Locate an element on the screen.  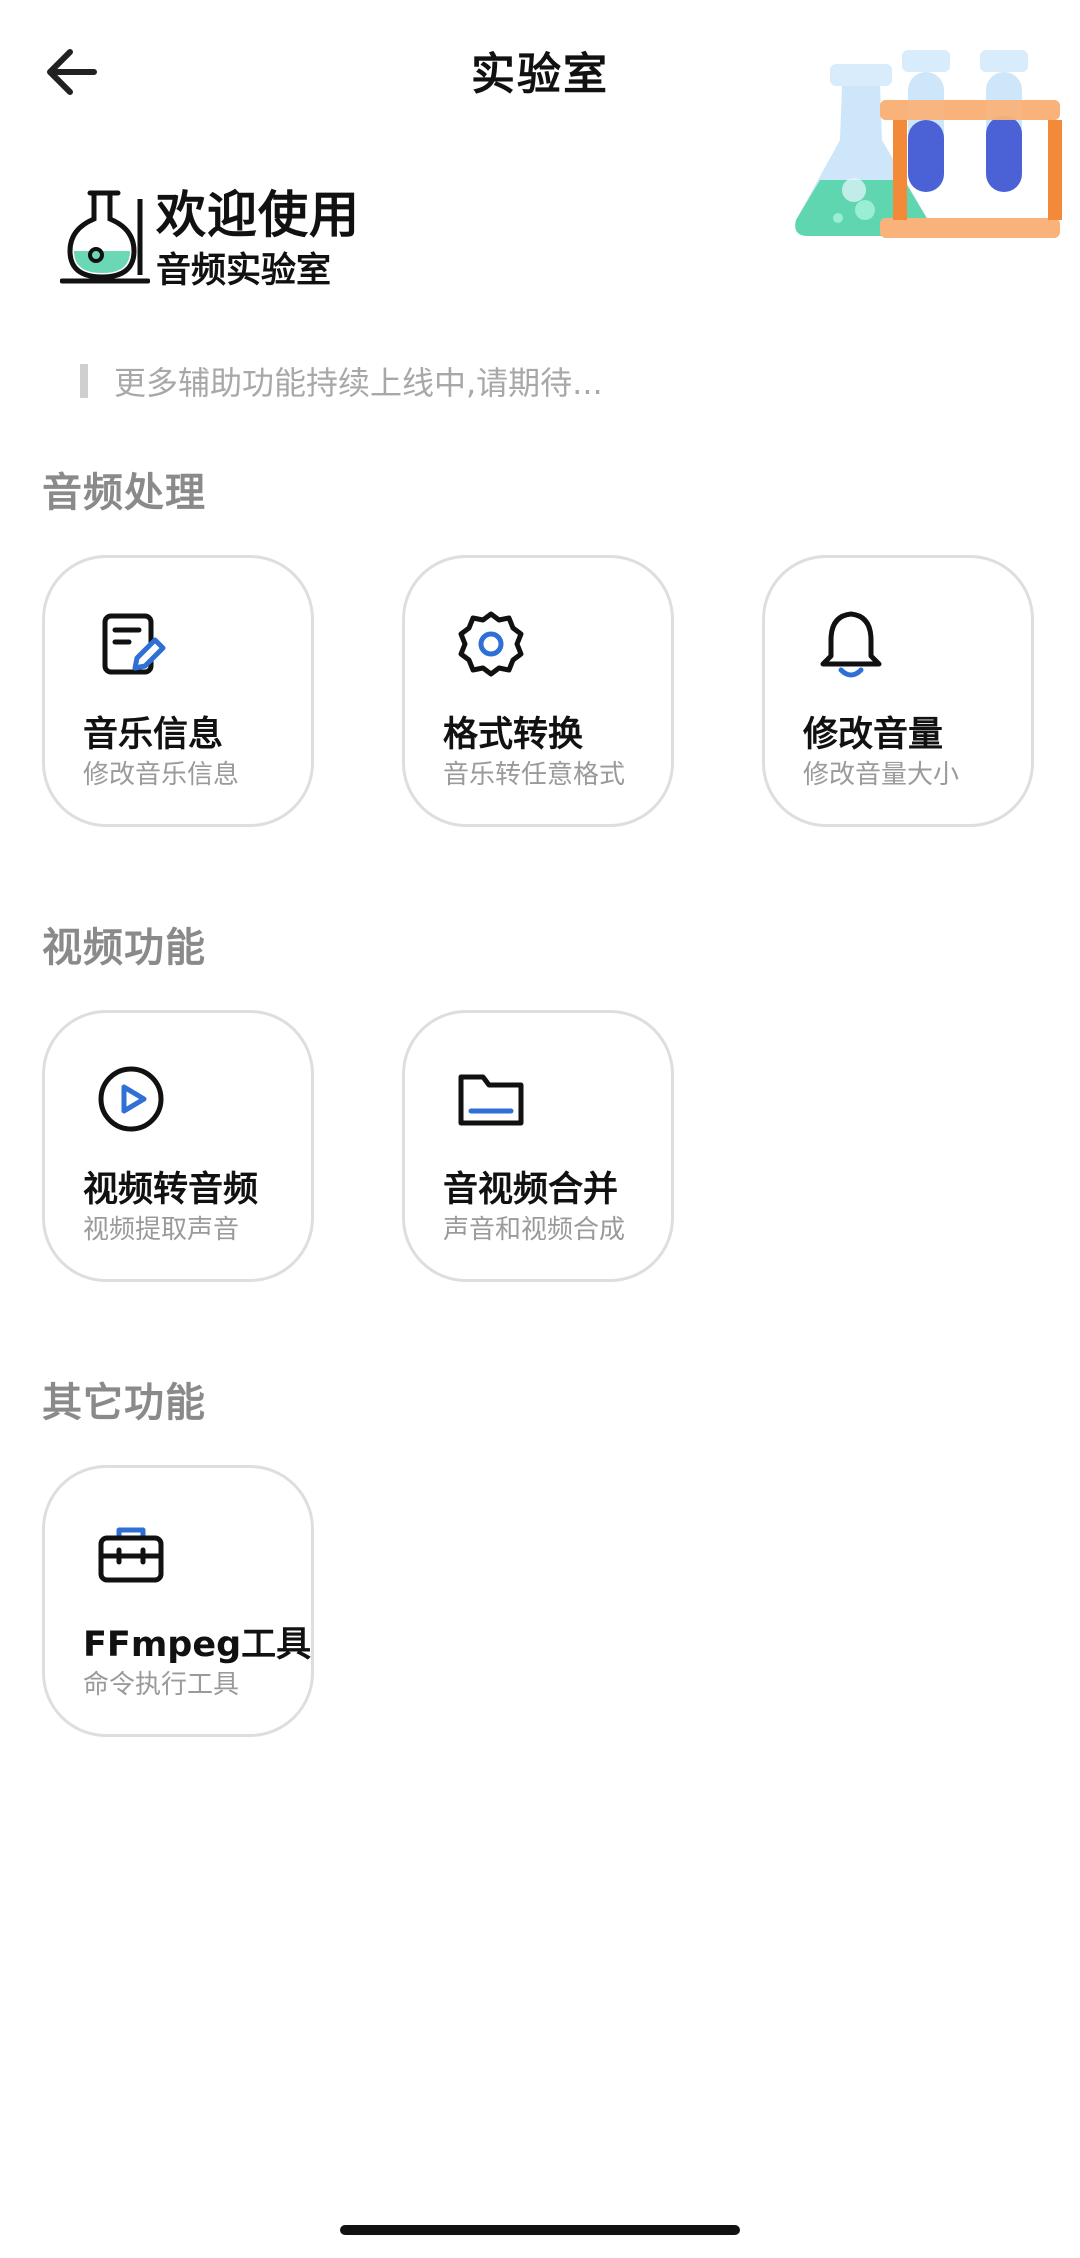
card-title: 修改音量 is located at coordinates (873, 735).